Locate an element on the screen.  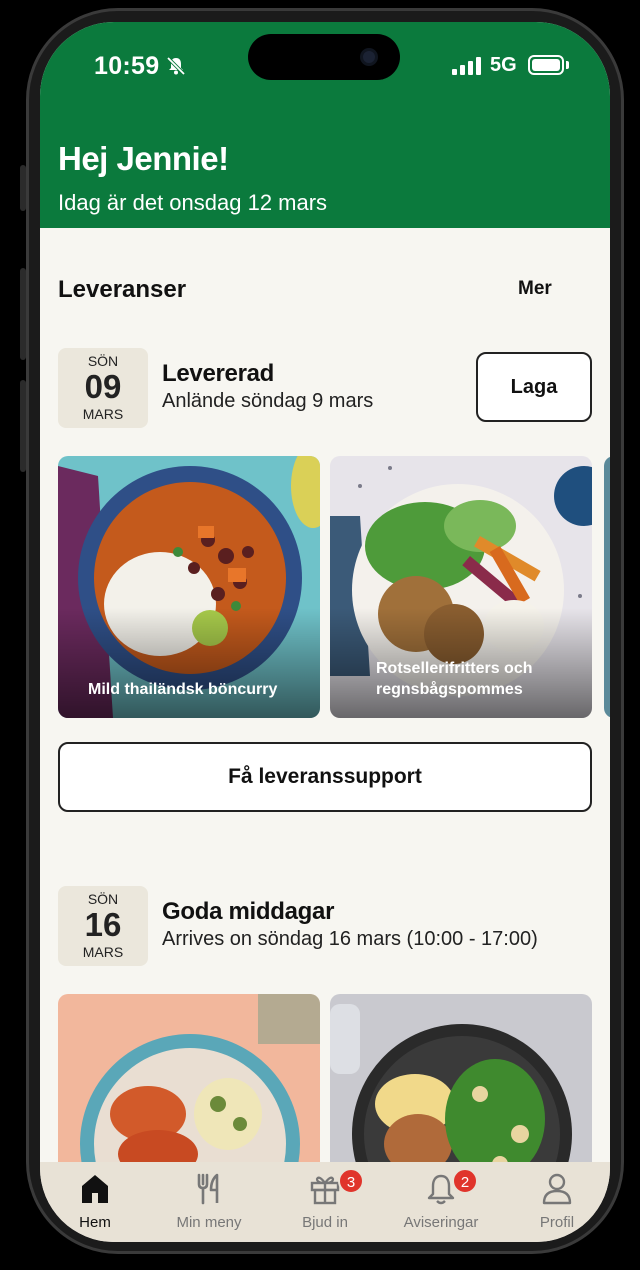
invite-badge: 3 is located at coordinates (351, 1181).